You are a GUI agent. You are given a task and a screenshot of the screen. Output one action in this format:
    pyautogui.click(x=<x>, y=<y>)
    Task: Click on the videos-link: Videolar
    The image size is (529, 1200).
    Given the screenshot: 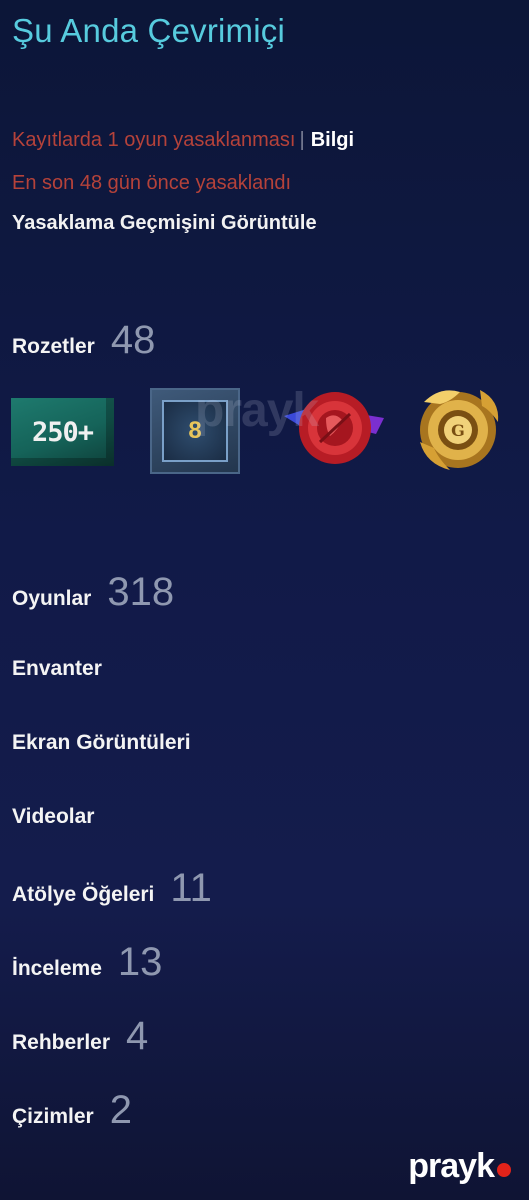 What is the action you would take?
    pyautogui.click(x=53, y=817)
    